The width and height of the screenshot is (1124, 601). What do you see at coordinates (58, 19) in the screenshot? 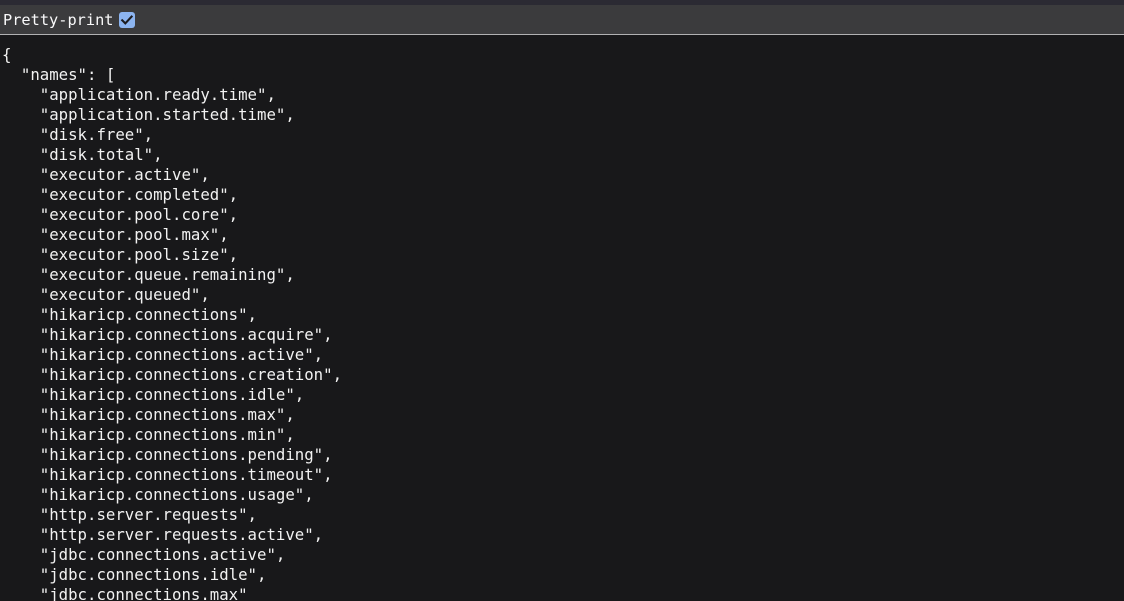
I see `pretty-print-label: Pretty-print` at bounding box center [58, 19].